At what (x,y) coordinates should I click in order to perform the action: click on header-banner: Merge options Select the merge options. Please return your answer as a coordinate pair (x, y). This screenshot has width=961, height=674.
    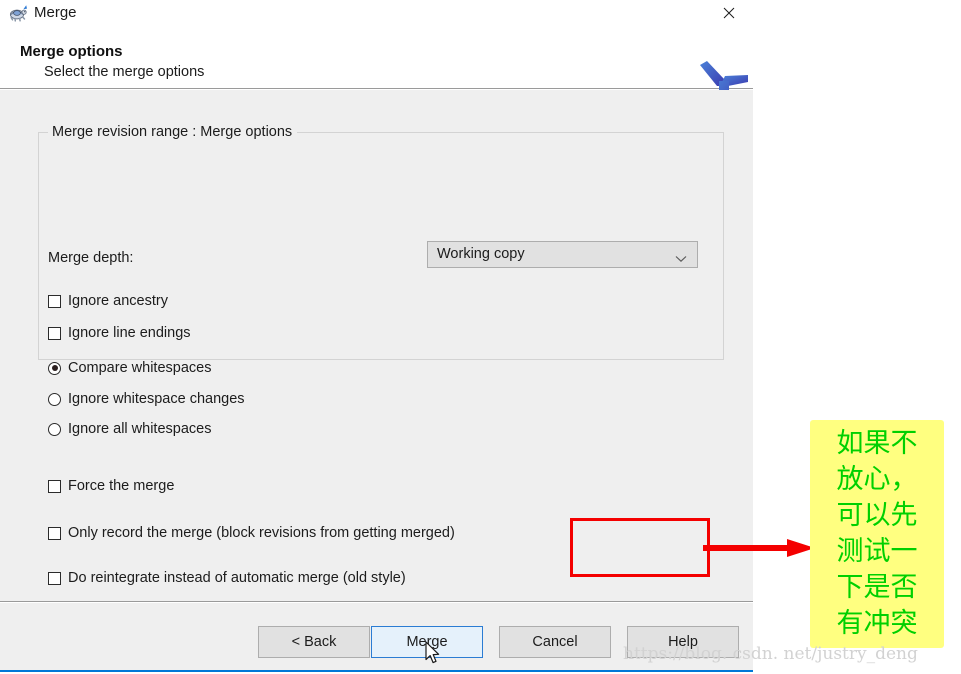
    Looking at the image, I should click on (376, 72).